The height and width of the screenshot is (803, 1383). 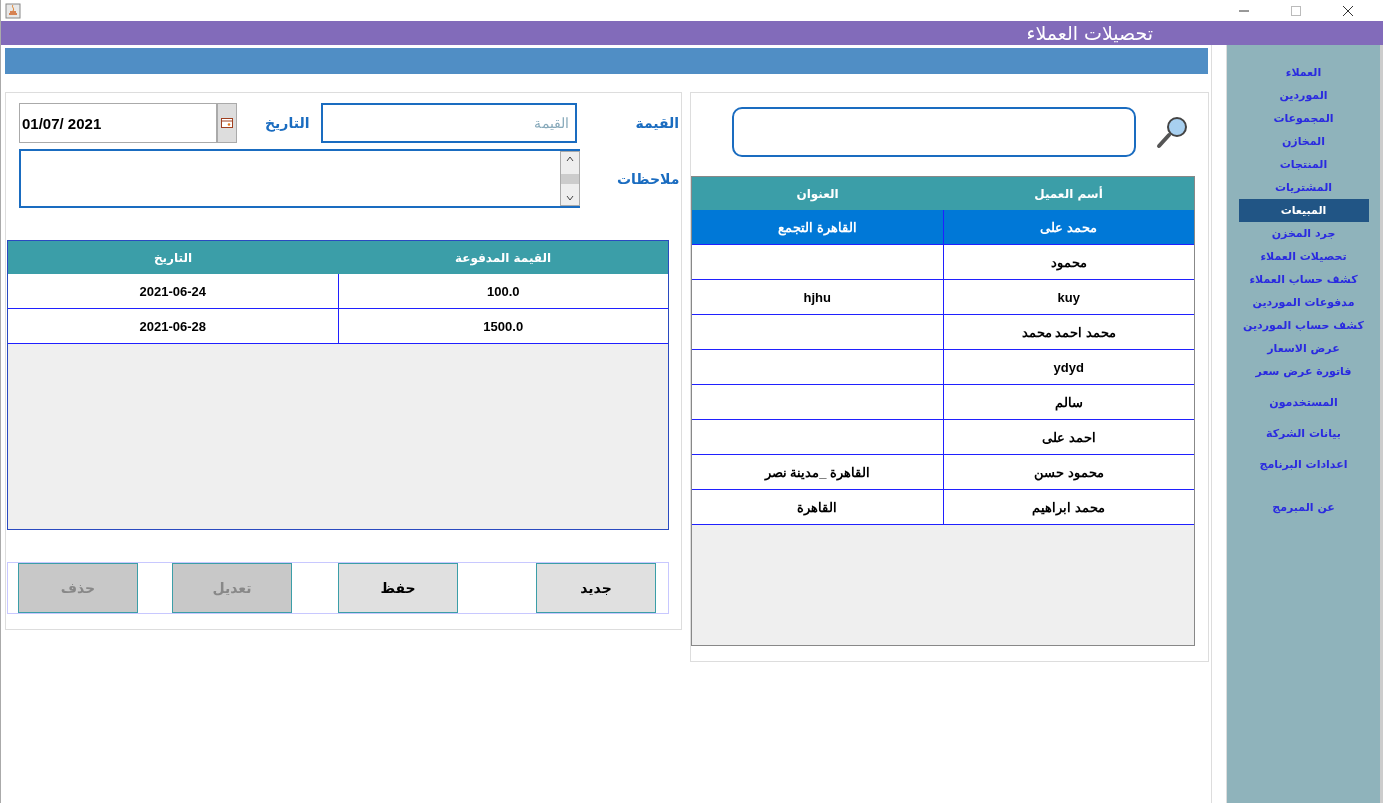 I want to click on search-field, so click(x=934, y=132).